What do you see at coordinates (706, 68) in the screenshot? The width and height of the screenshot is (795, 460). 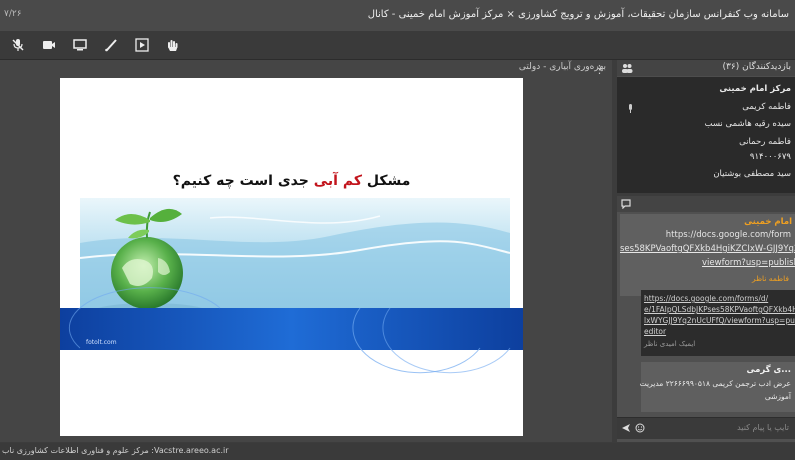 I see `attendees-header: بازدیدکنندگان (۳۶)` at bounding box center [706, 68].